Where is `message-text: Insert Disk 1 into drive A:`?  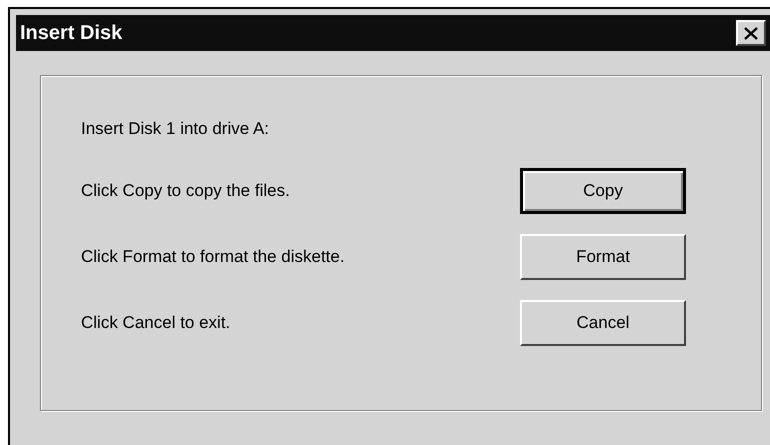
message-text: Insert Disk 1 into drive A: is located at coordinates (175, 129).